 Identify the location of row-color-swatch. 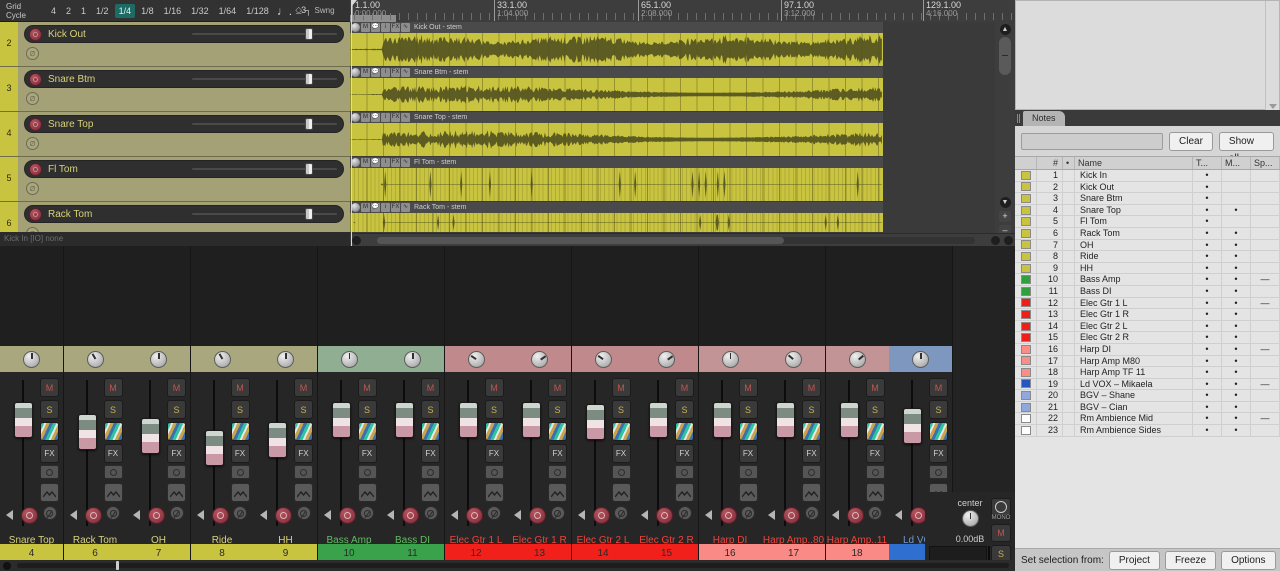
(1026, 268).